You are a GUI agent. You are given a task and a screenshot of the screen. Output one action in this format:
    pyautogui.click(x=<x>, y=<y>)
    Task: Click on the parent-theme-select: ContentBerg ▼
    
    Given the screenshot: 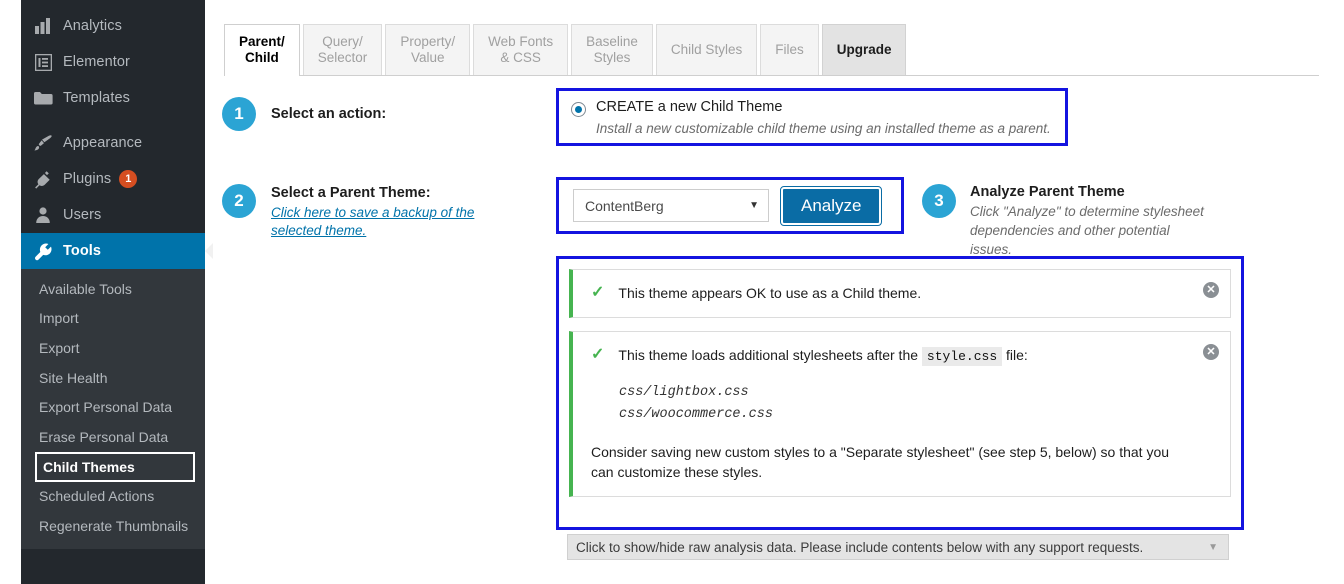 What is the action you would take?
    pyautogui.click(x=671, y=205)
    